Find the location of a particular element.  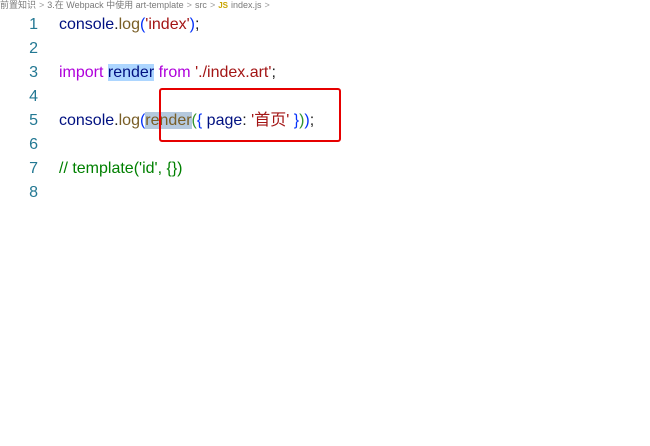

code-token: render is located at coordinates (131, 72).